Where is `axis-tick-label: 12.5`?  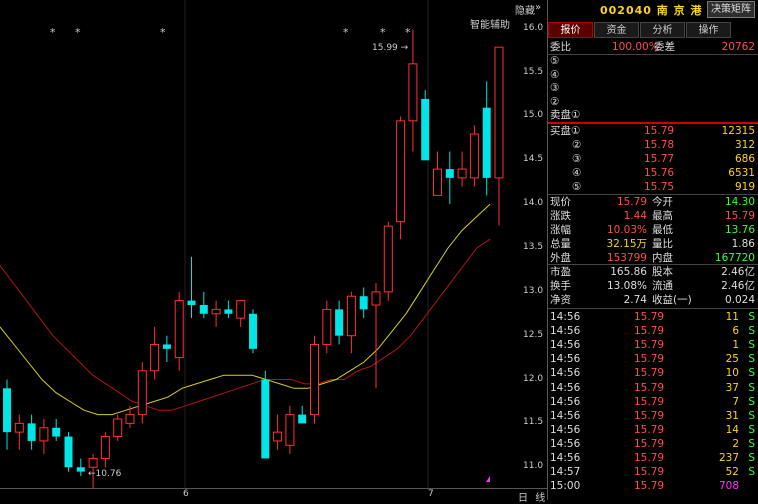 axis-tick-label: 12.5 is located at coordinates (533, 334).